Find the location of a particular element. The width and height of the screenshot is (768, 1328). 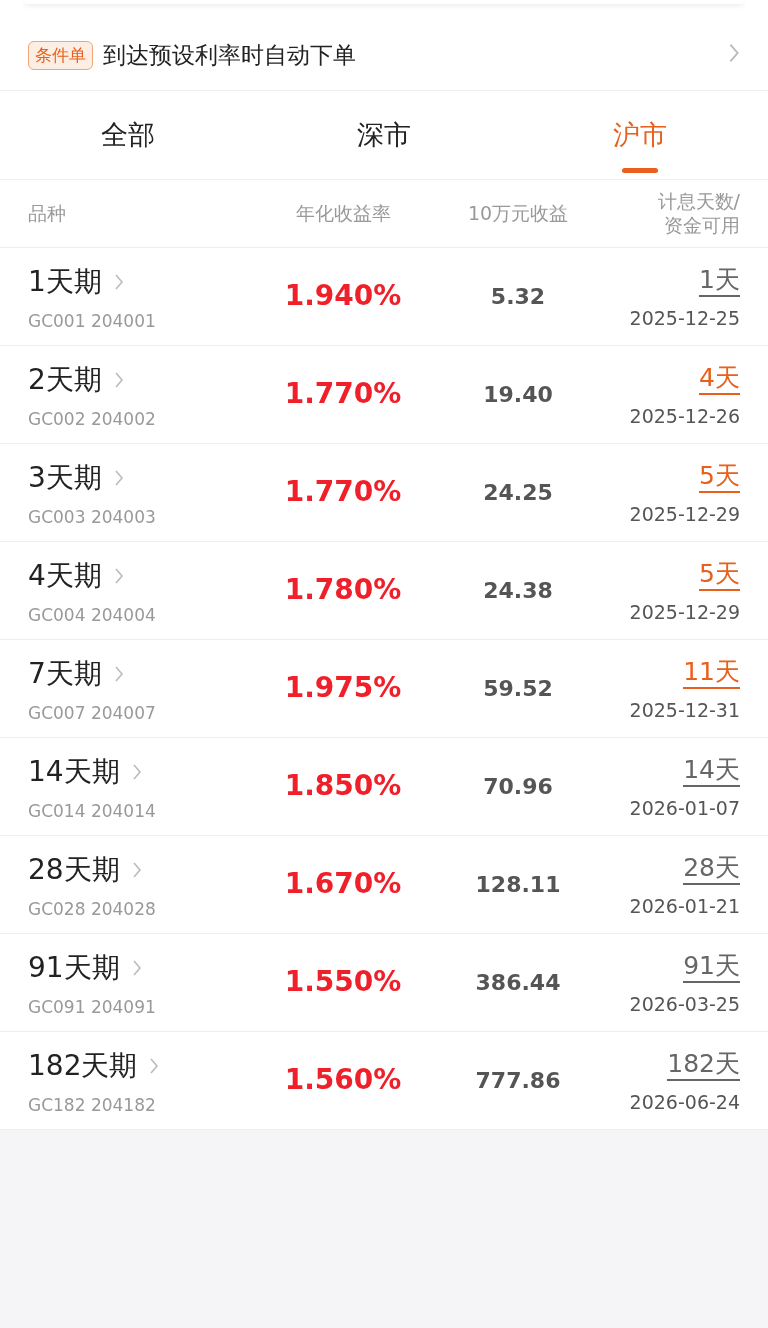

interest-days: 1天 is located at coordinates (719, 280).